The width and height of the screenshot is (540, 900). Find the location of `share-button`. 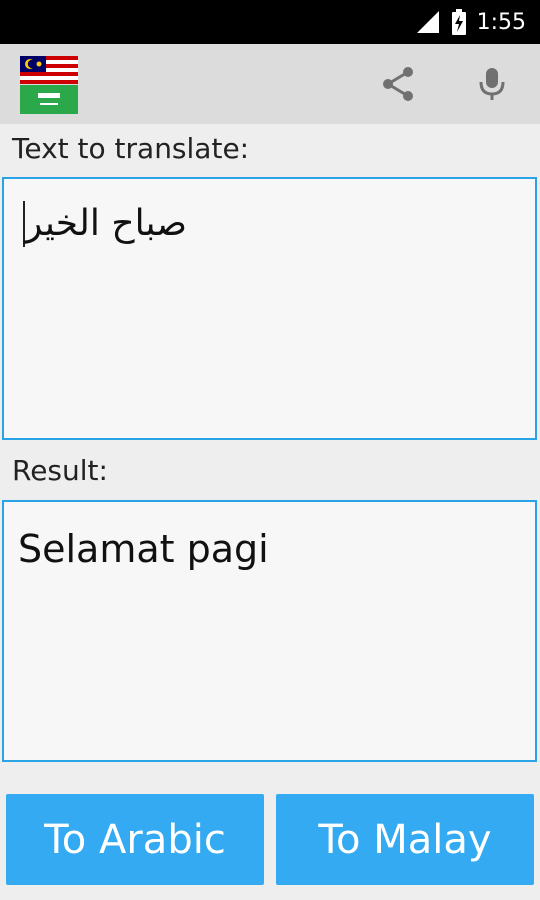

share-button is located at coordinates (398, 84).